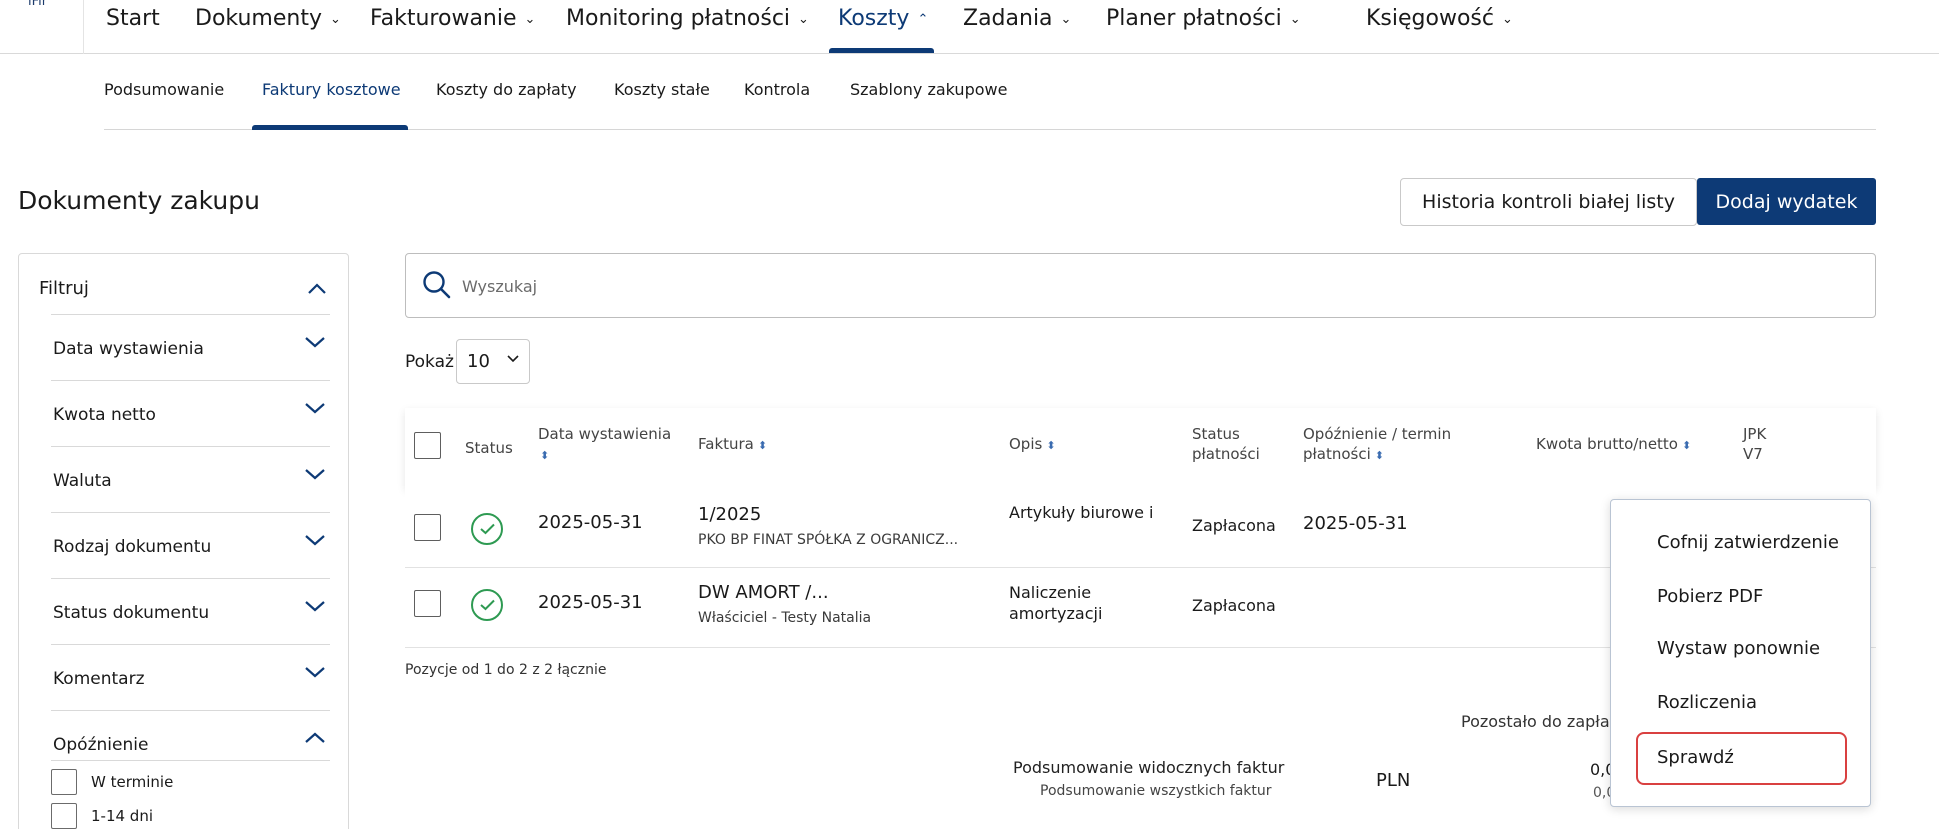  Describe the element at coordinates (732, 445) in the screenshot. I see `column-header-invoice: Faktura ⬍` at that location.